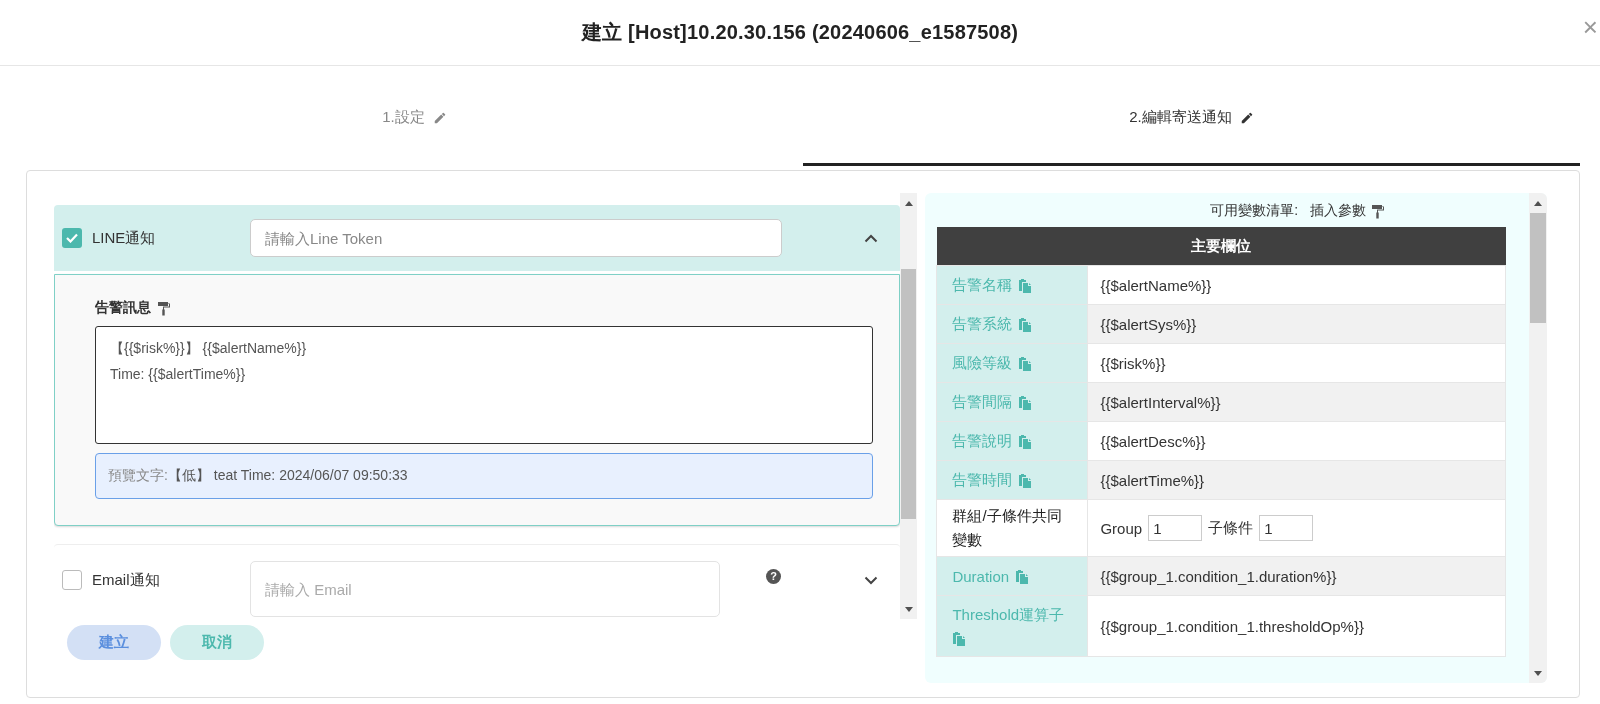  I want to click on channel-label: Email通知, so click(126, 580).